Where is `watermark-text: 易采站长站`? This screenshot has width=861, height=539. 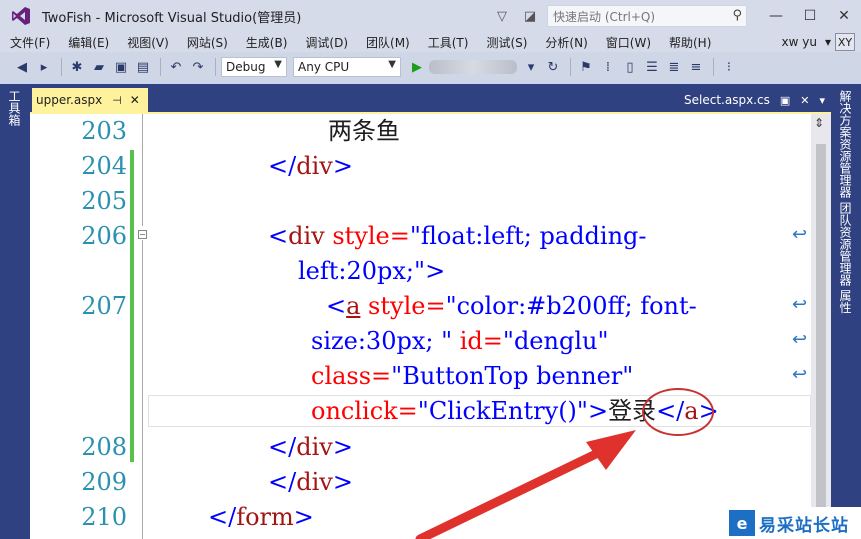 watermark-text: 易采站长站 is located at coordinates (804, 525).